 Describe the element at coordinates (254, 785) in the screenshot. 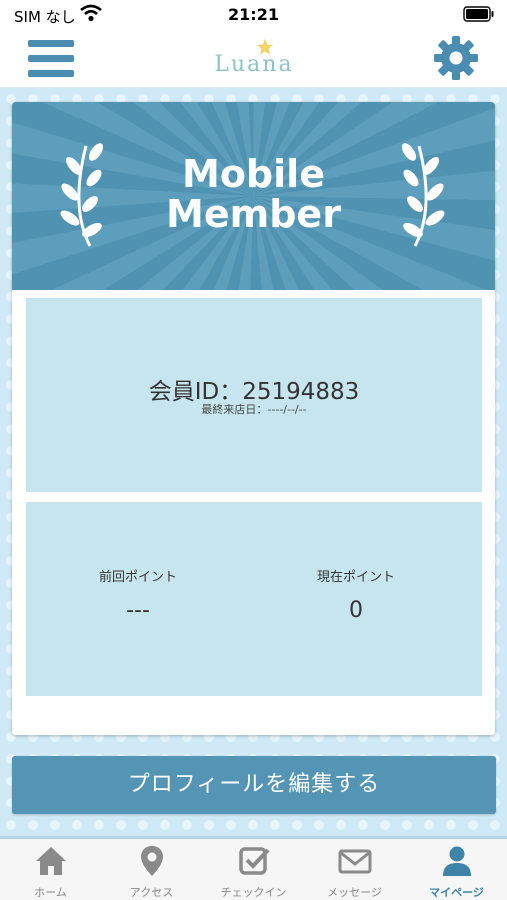

I see `edit-profile-button: プロフィールを編集する` at that location.